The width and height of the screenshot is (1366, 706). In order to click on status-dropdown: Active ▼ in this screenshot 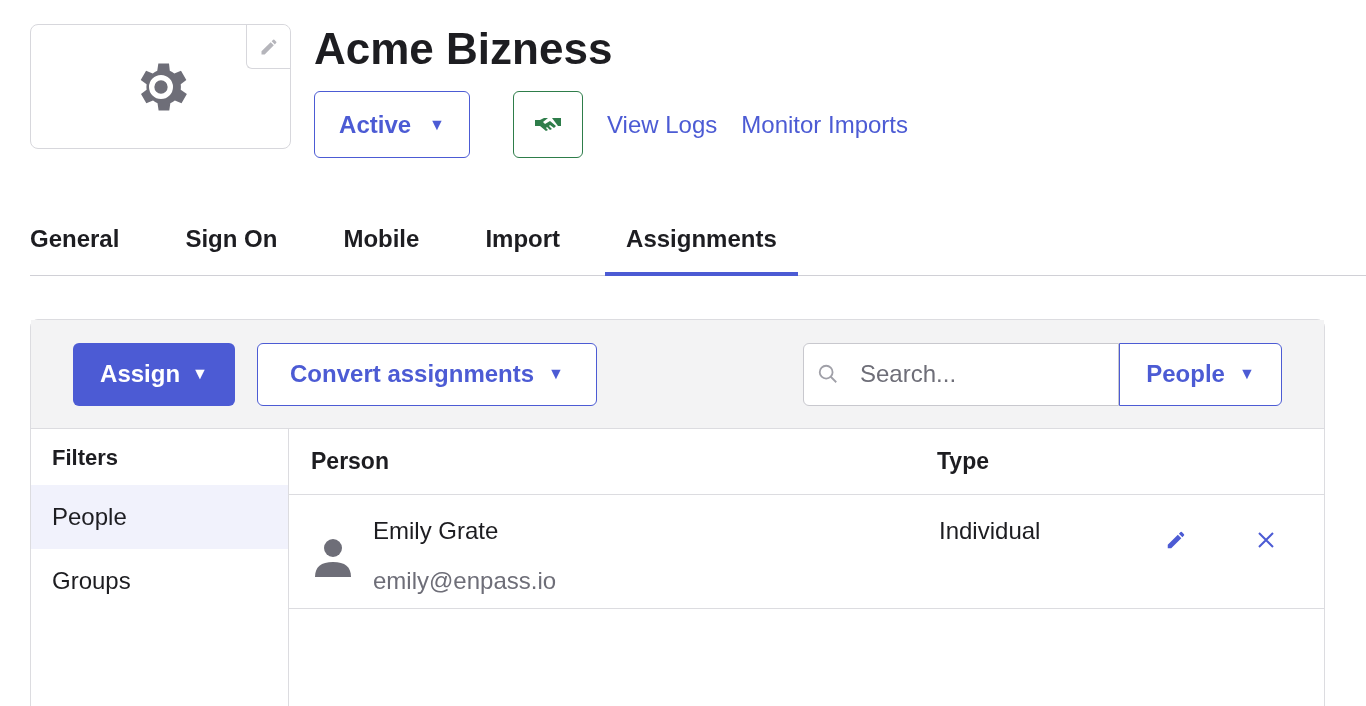, I will do `click(392, 124)`.